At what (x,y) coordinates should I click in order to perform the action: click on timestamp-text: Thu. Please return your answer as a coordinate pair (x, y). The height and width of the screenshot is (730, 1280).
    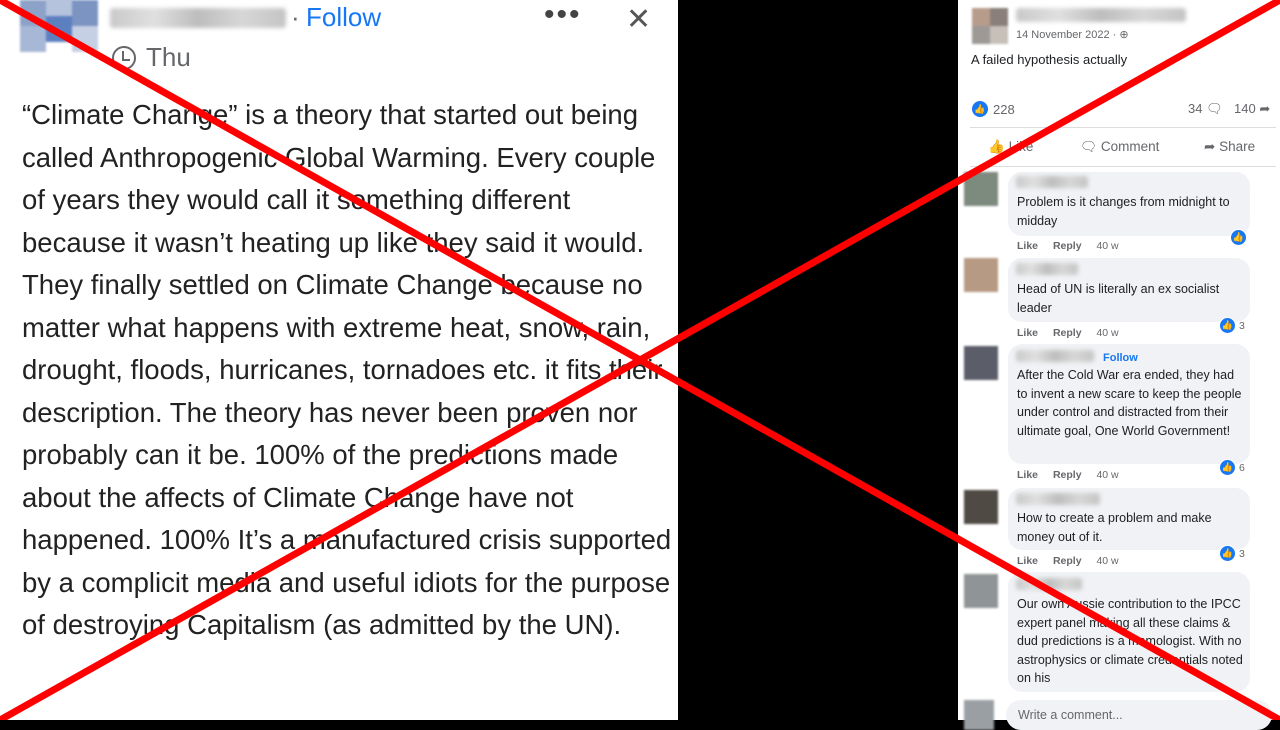
    Looking at the image, I should click on (168, 57).